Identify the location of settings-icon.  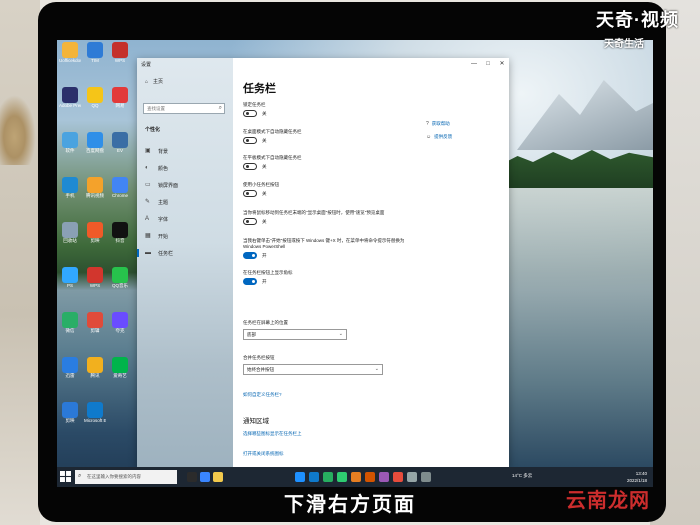
(412, 477).